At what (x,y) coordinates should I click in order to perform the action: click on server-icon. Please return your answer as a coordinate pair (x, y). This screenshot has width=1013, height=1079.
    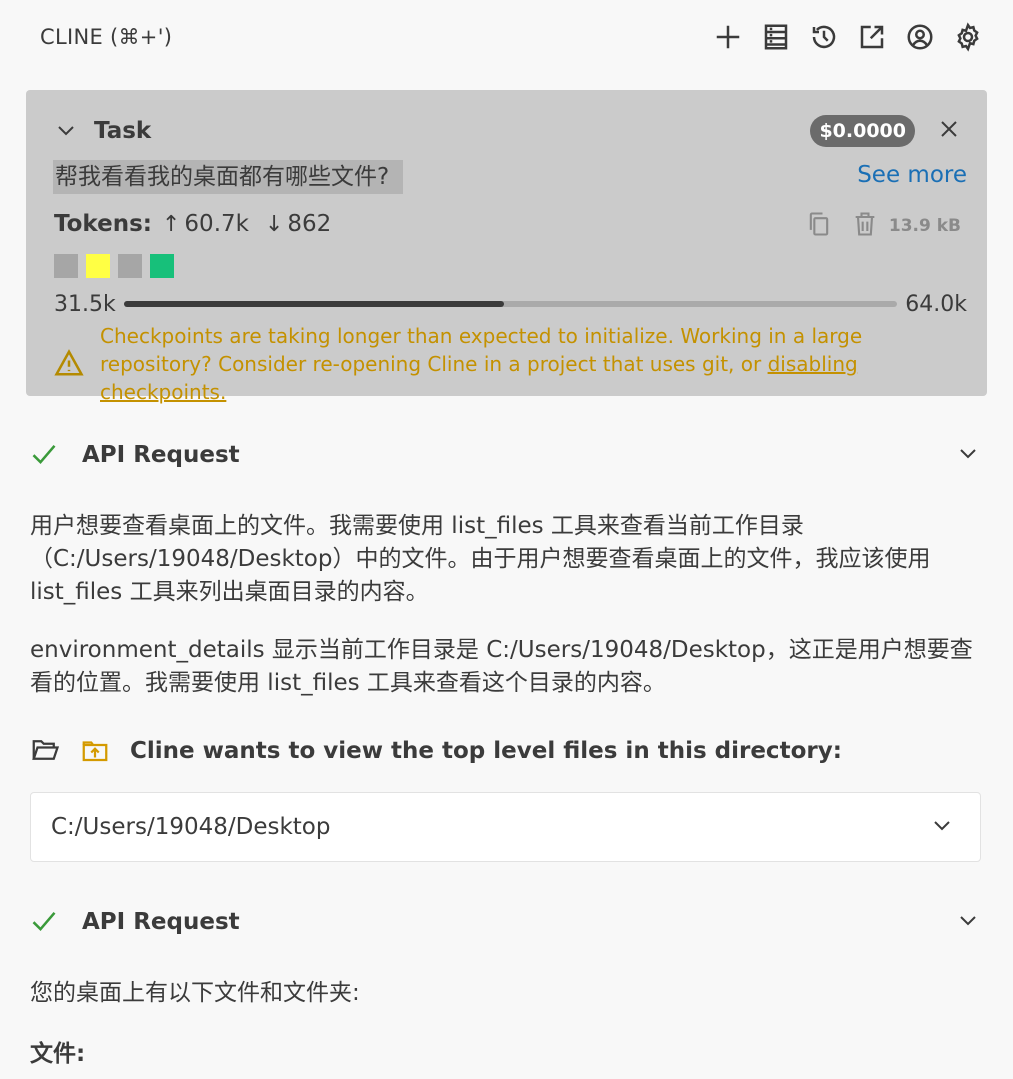
    Looking at the image, I should click on (776, 37).